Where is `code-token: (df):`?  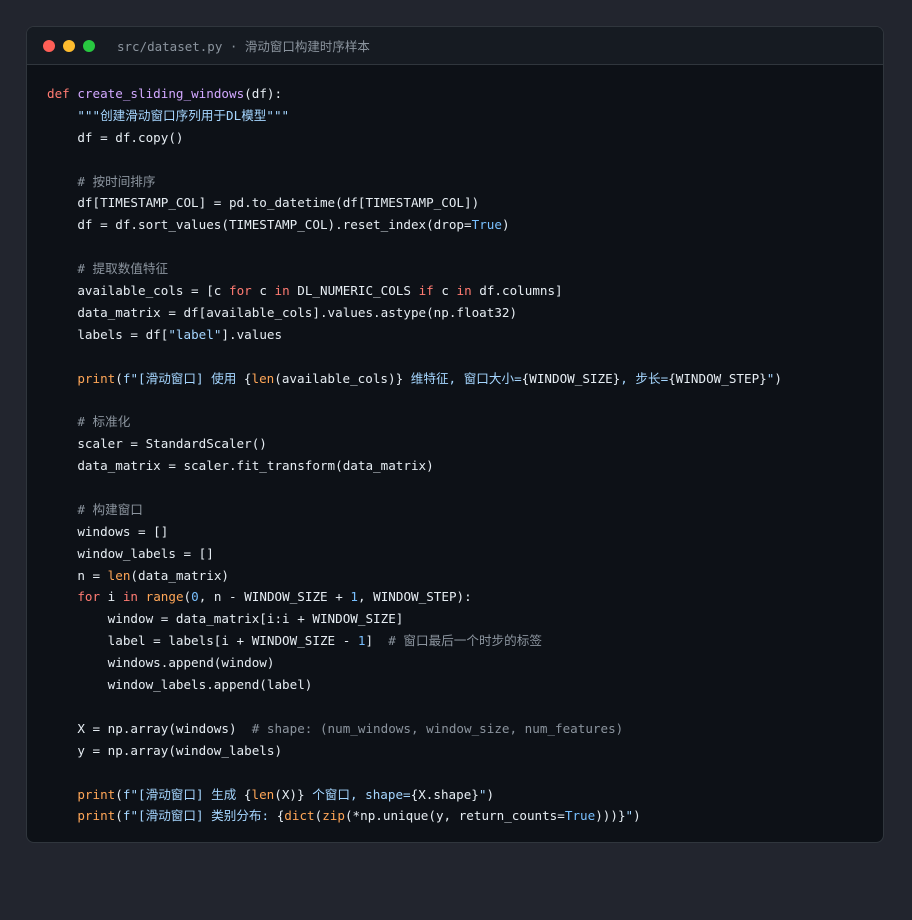 code-token: (df): is located at coordinates (263, 93).